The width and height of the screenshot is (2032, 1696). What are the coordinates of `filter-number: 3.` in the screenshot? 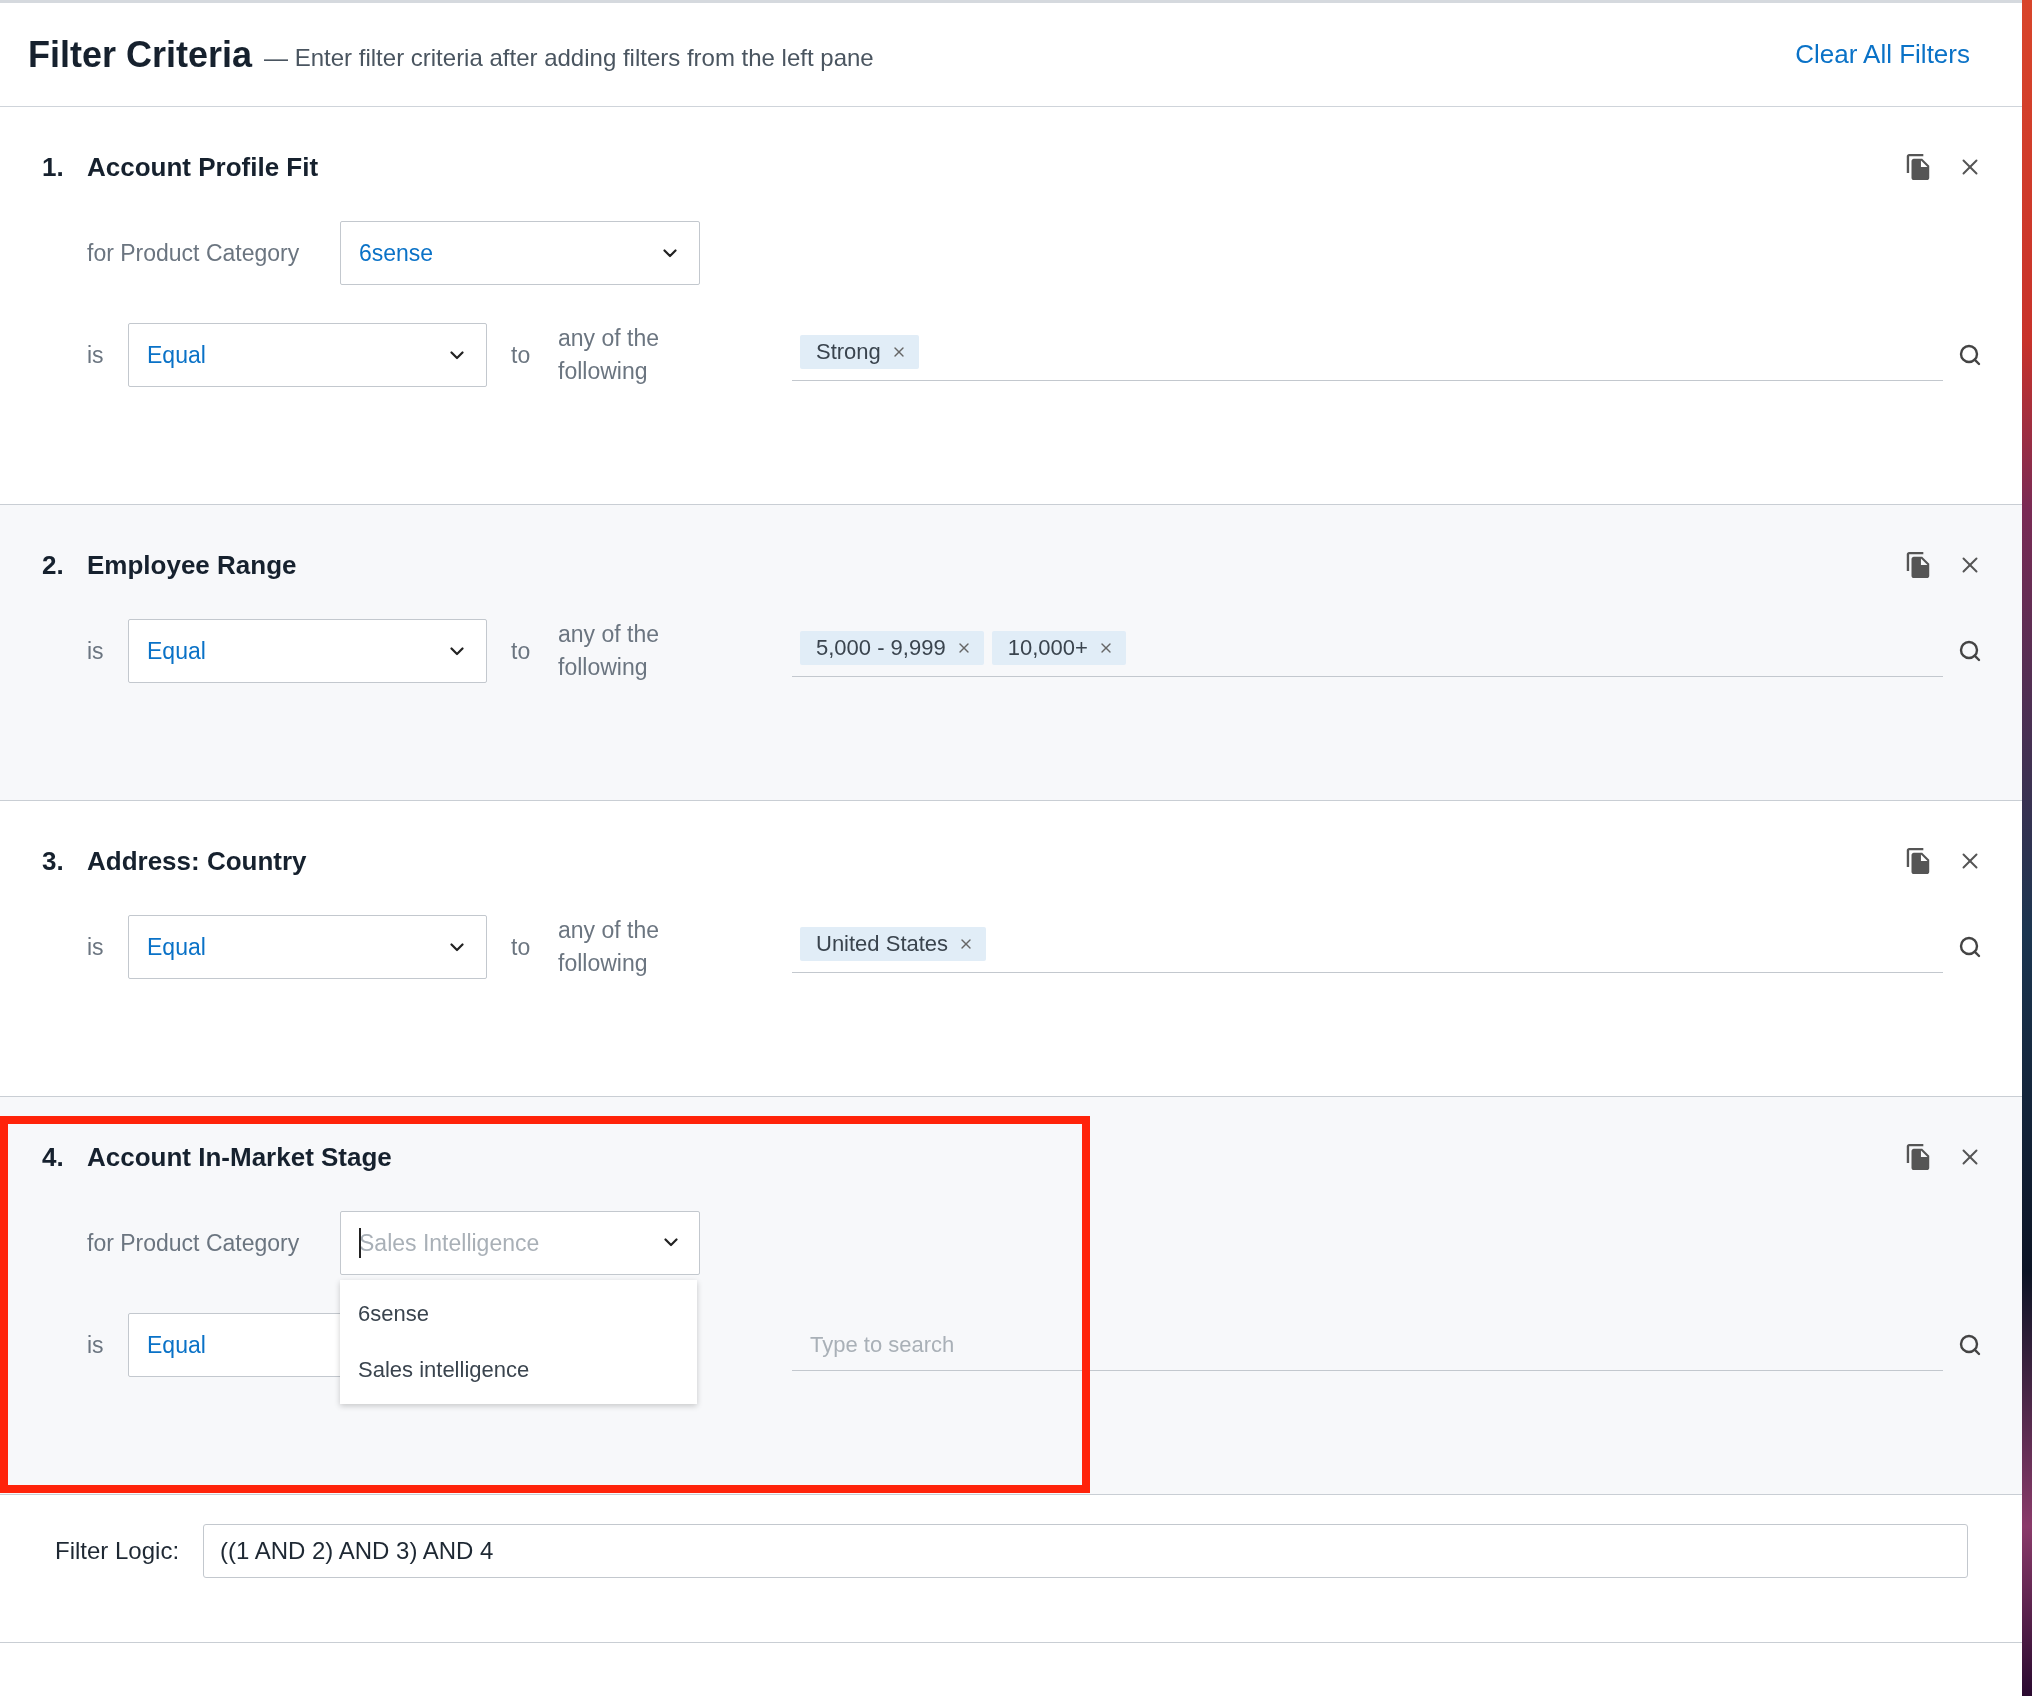 It's located at (53, 861).